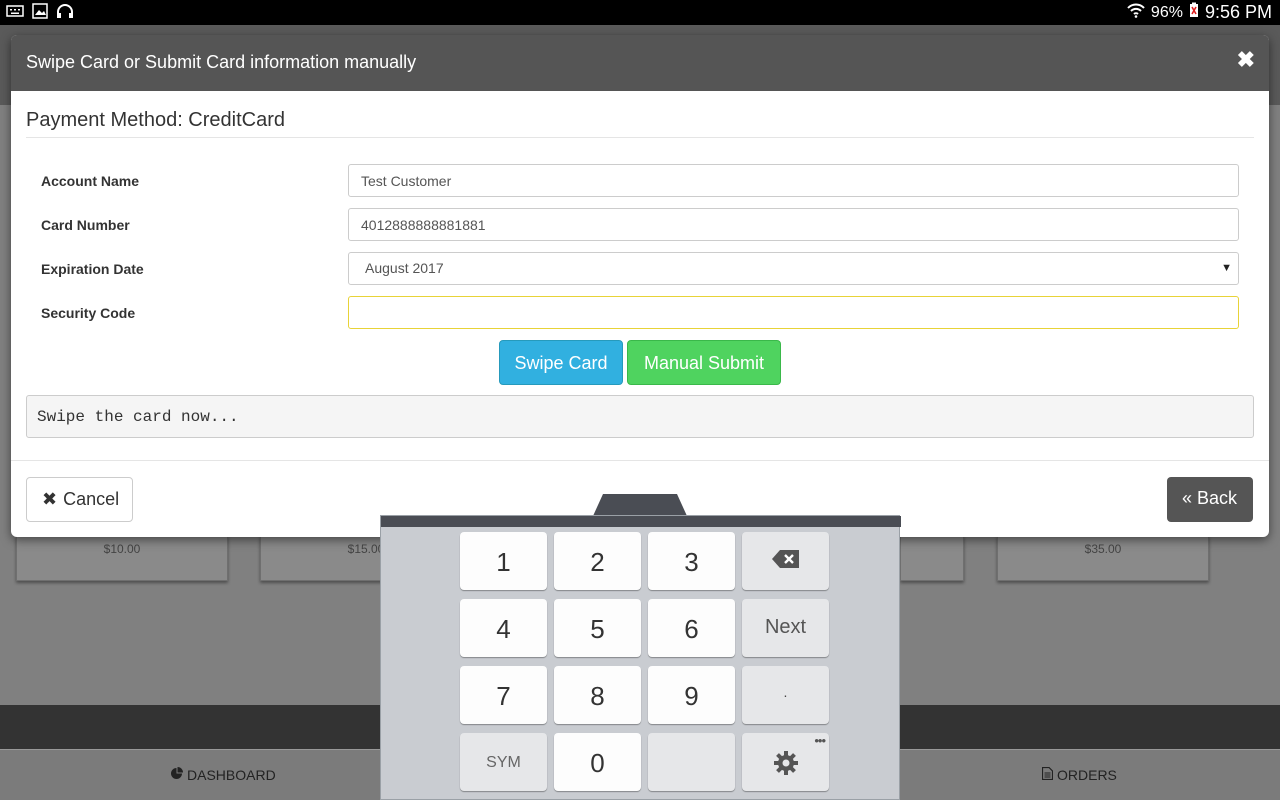 The height and width of the screenshot is (800, 1280). Describe the element at coordinates (820, 740) in the screenshot. I see `more-dots: •••` at that location.